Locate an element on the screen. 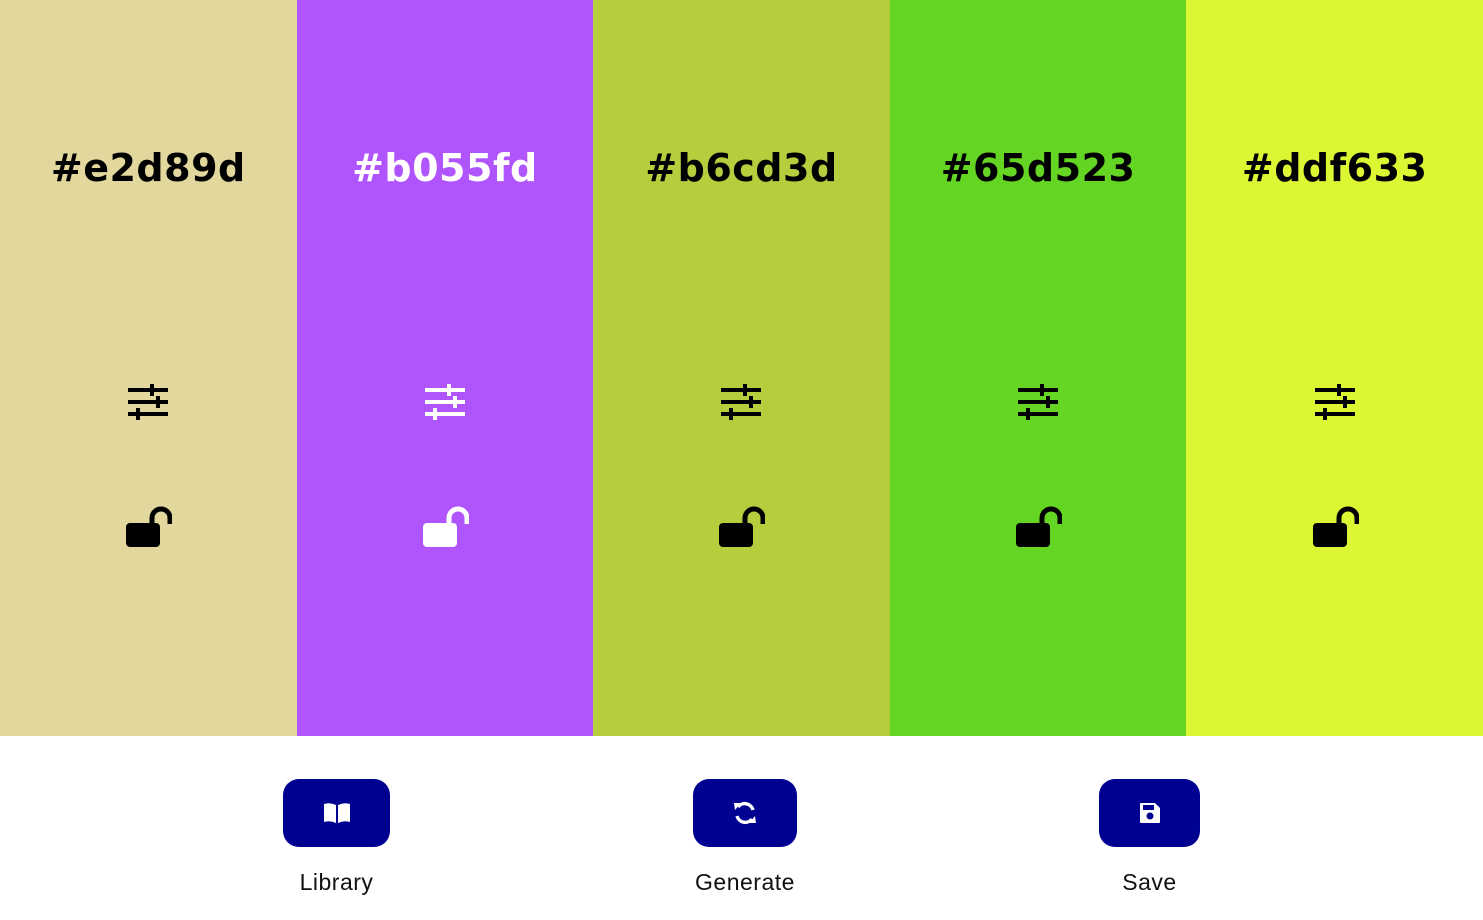 Image resolution: width=1483 pixels, height=920 pixels. save-icon is located at coordinates (1149, 813).